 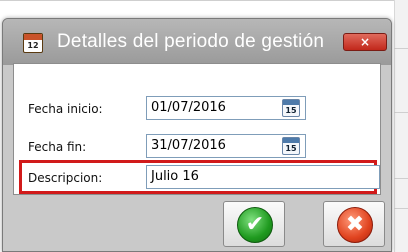 I want to click on ok-button: ✔, so click(x=254, y=224).